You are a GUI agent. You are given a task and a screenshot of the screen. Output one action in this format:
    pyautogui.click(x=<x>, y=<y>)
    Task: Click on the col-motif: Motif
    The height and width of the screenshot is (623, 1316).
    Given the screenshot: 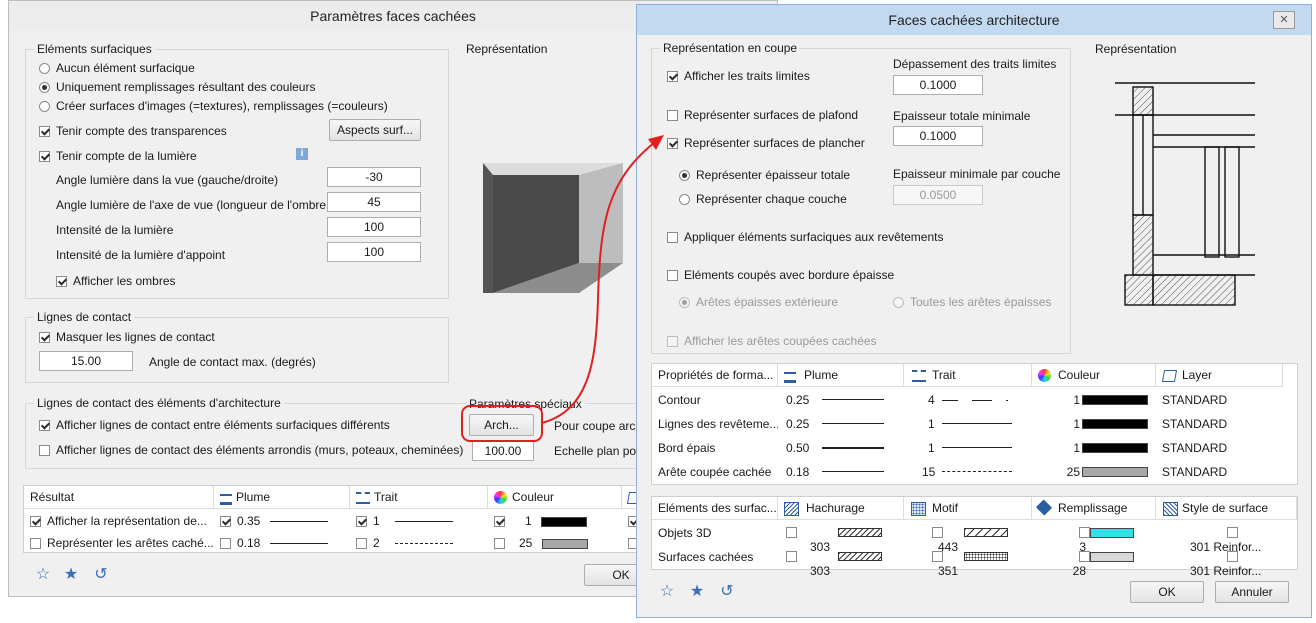 What is the action you would take?
    pyautogui.click(x=968, y=508)
    